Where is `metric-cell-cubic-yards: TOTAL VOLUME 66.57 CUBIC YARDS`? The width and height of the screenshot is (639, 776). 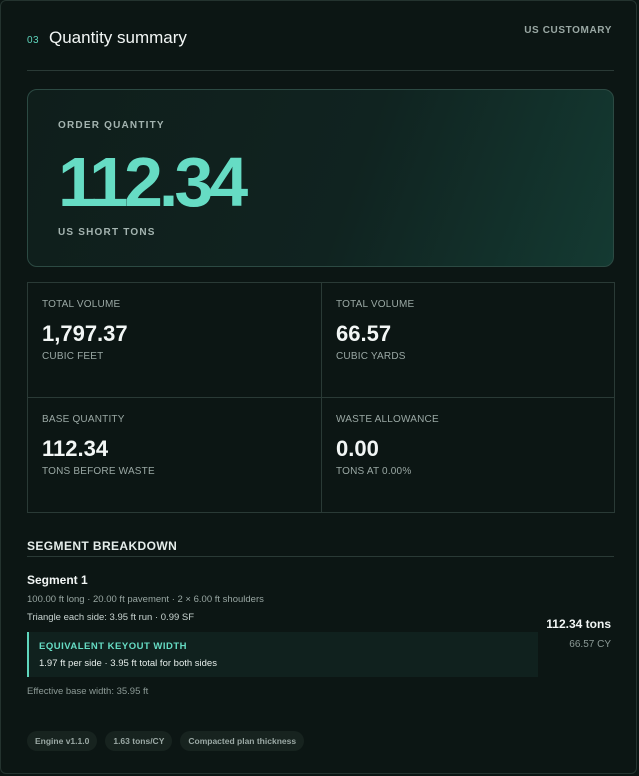
metric-cell-cubic-yards: TOTAL VOLUME 66.57 CUBIC YARDS is located at coordinates (468, 340).